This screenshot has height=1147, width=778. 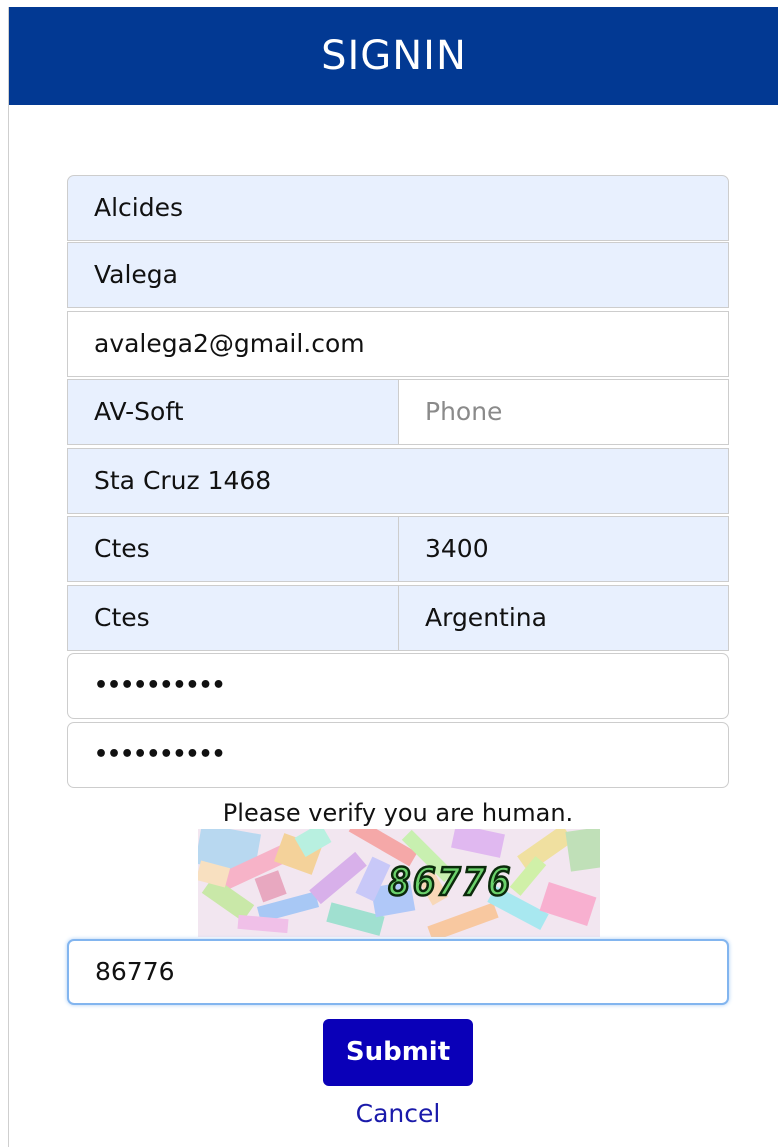 I want to click on last-name-field: Valega, so click(x=398, y=275).